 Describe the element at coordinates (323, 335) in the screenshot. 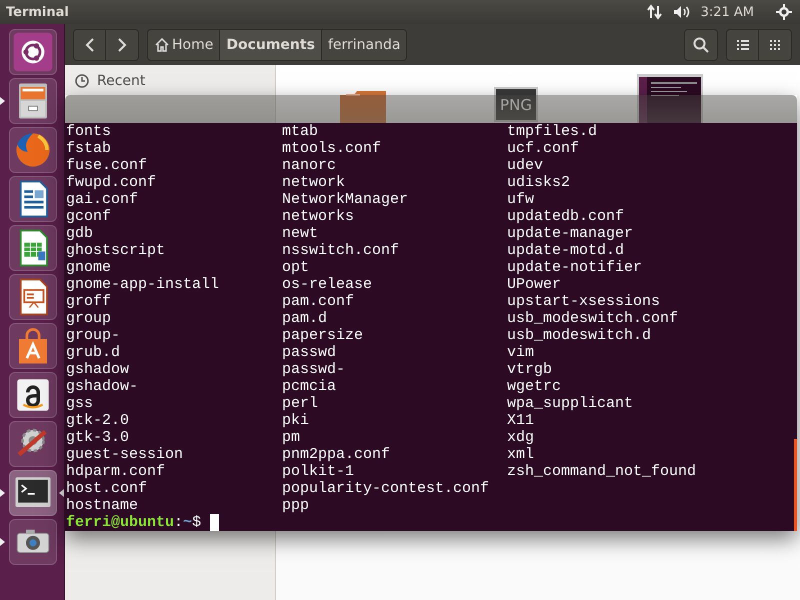

I see `file-name: papersize` at that location.